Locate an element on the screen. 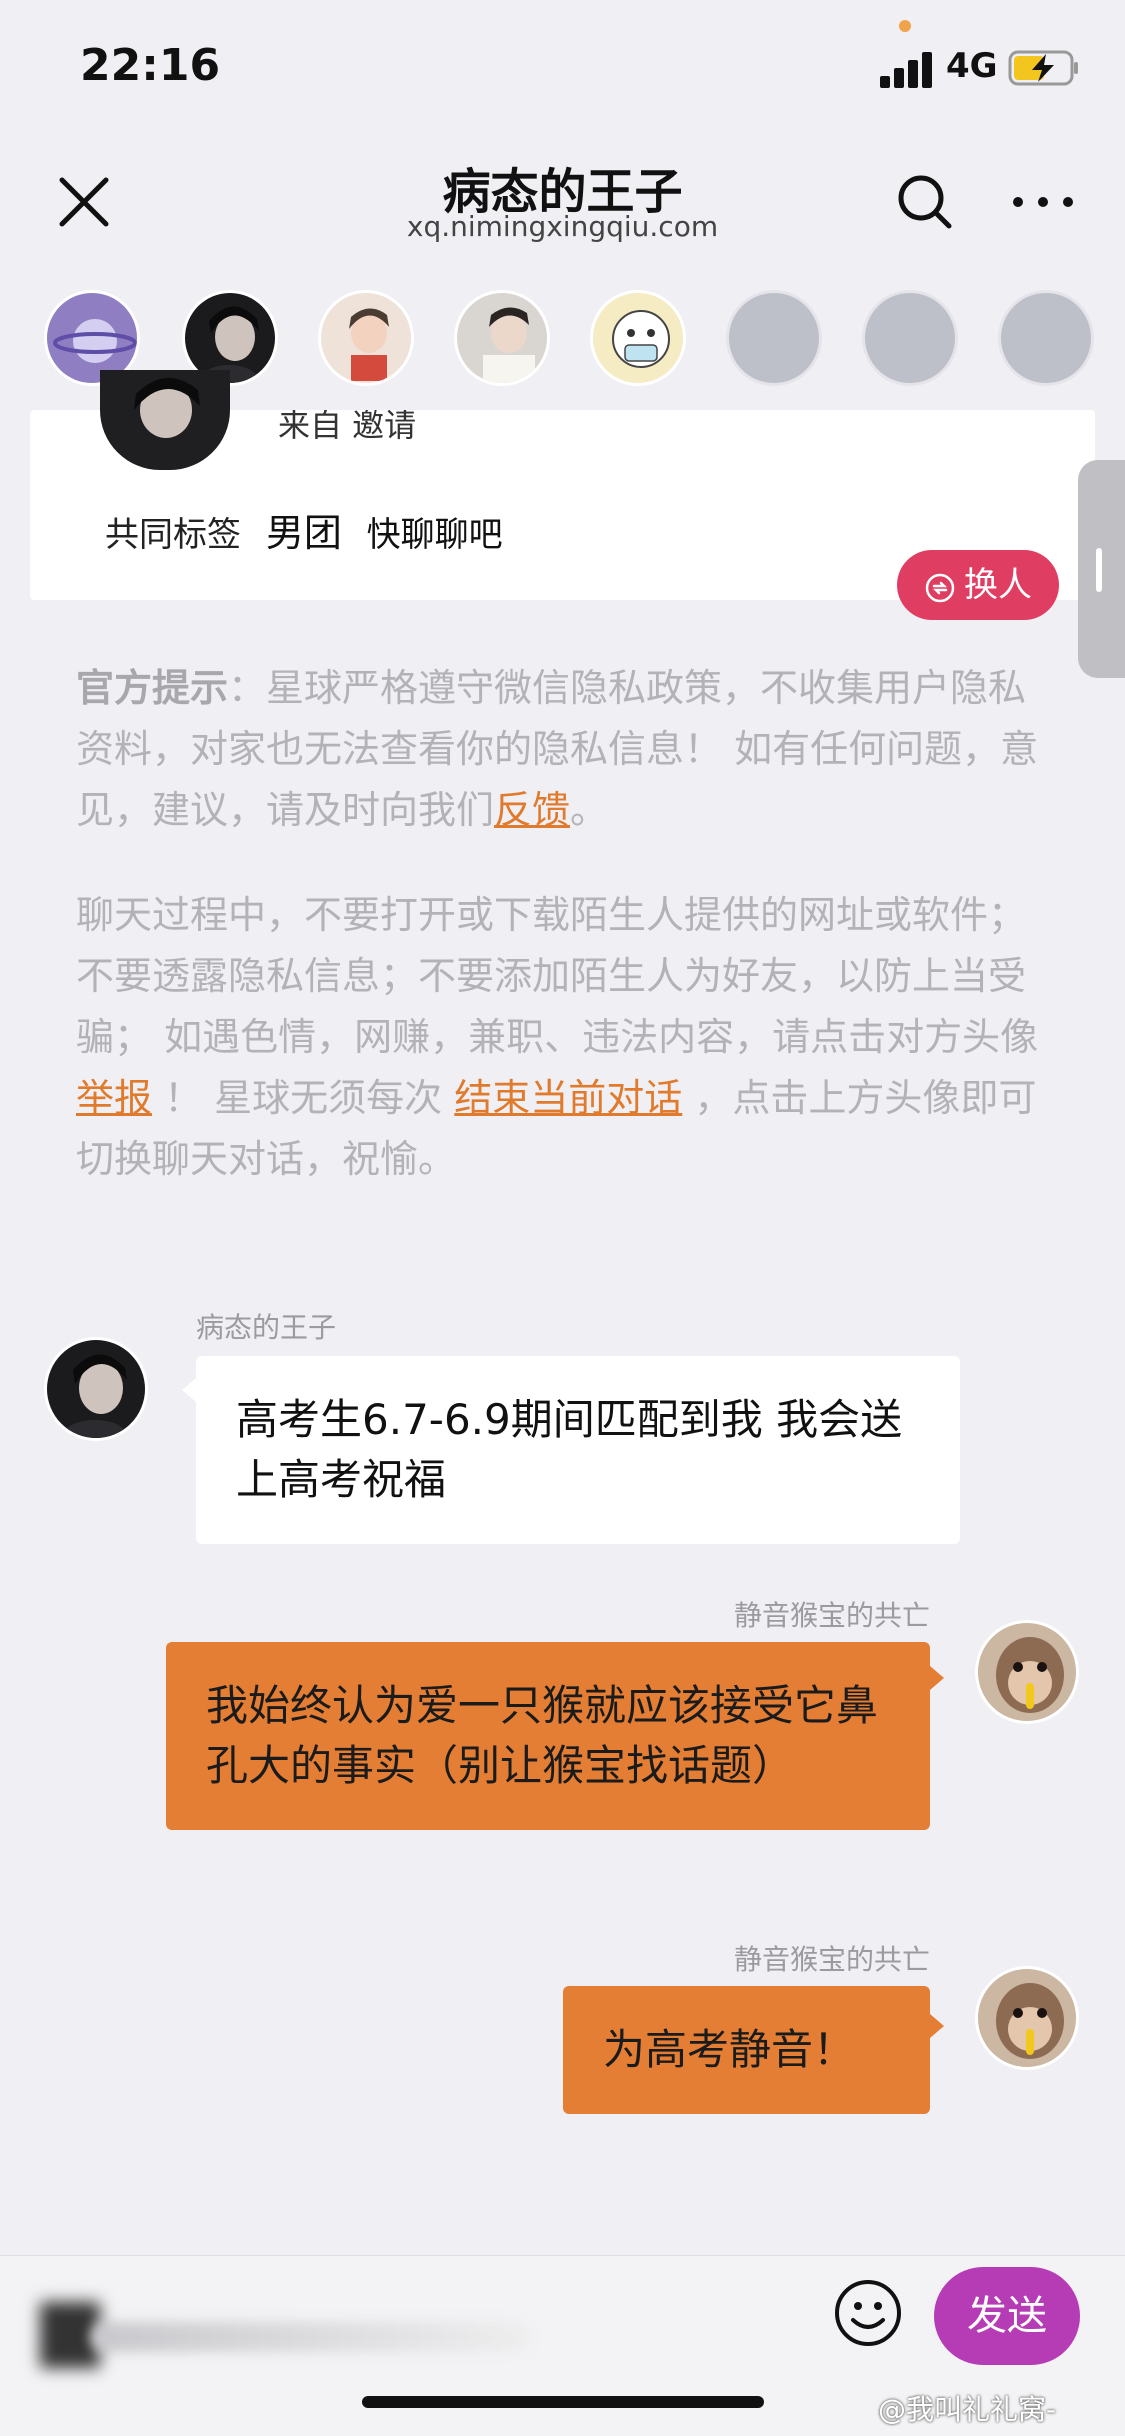 The image size is (1125, 2436). status-time: 22:16 is located at coordinates (150, 65).